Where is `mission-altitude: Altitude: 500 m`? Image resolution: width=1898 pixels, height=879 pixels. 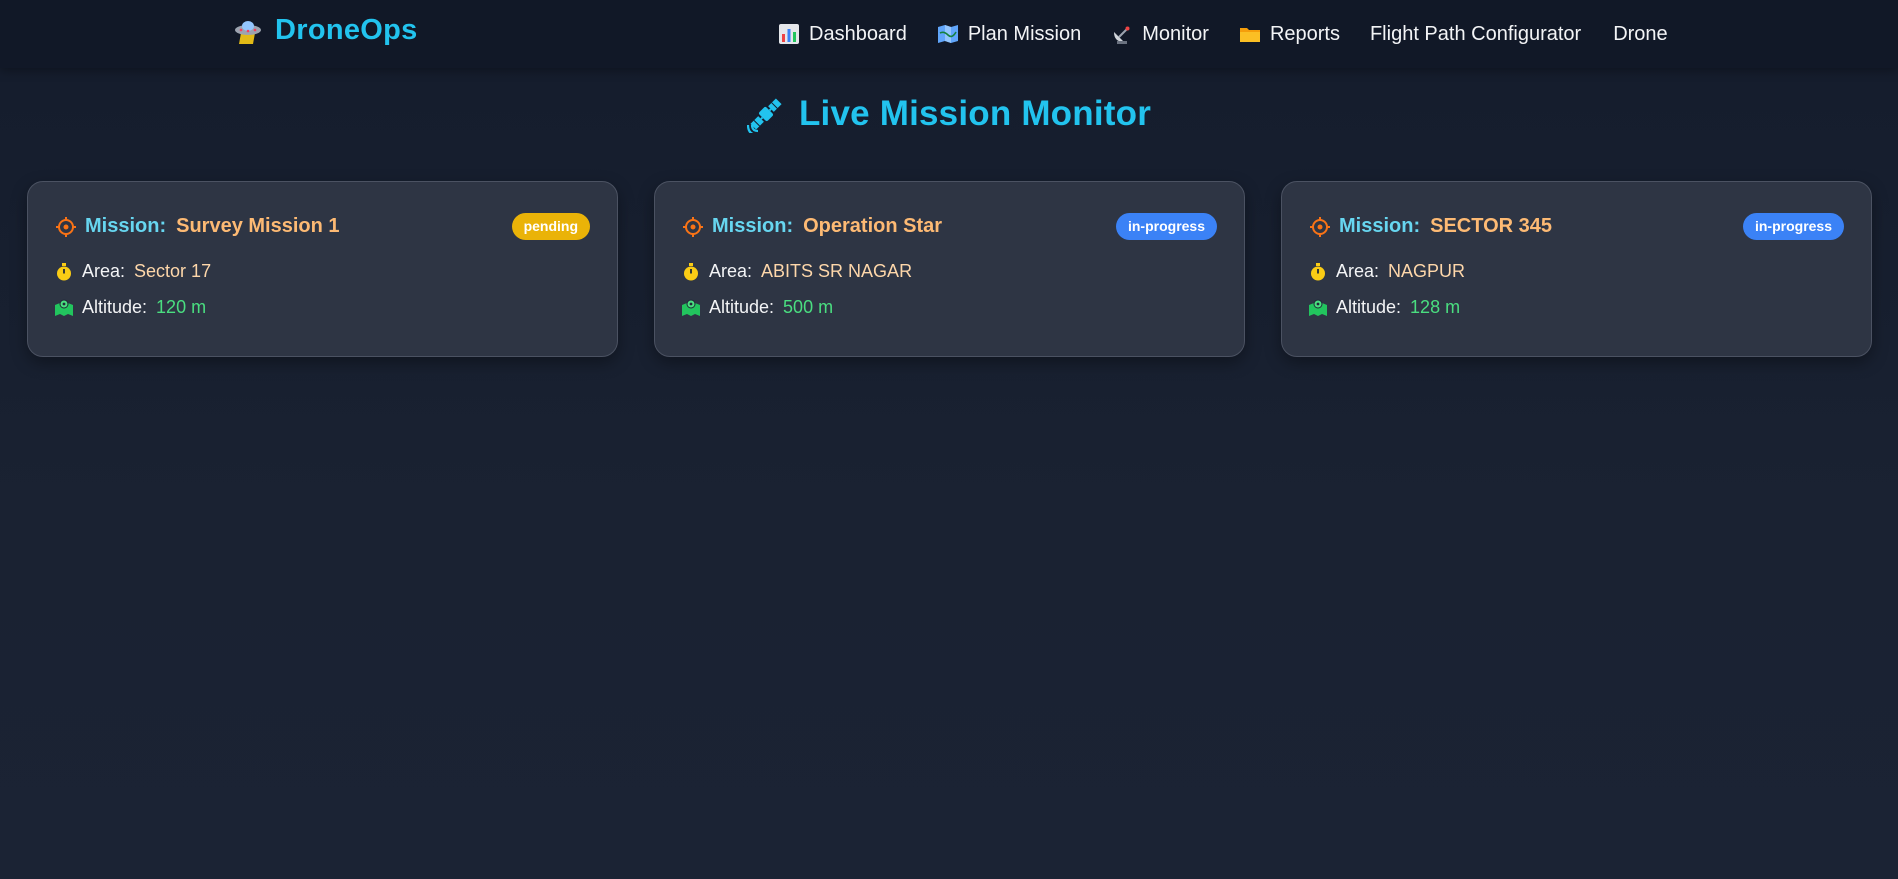 mission-altitude: Altitude: 500 m is located at coordinates (757, 307).